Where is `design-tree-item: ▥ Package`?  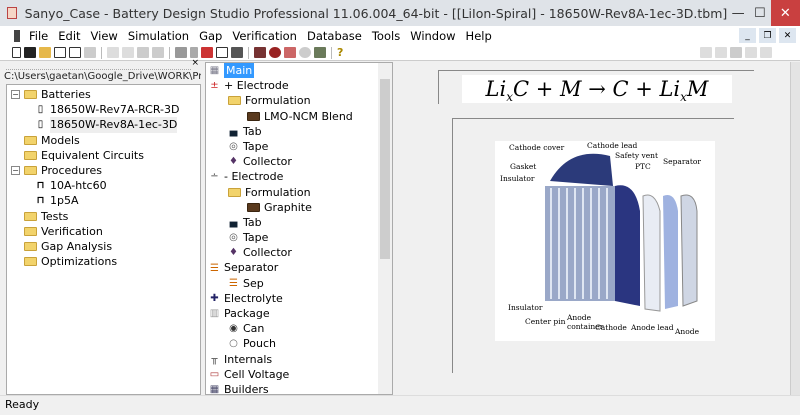 design-tree-item: ▥ Package is located at coordinates (300, 313).